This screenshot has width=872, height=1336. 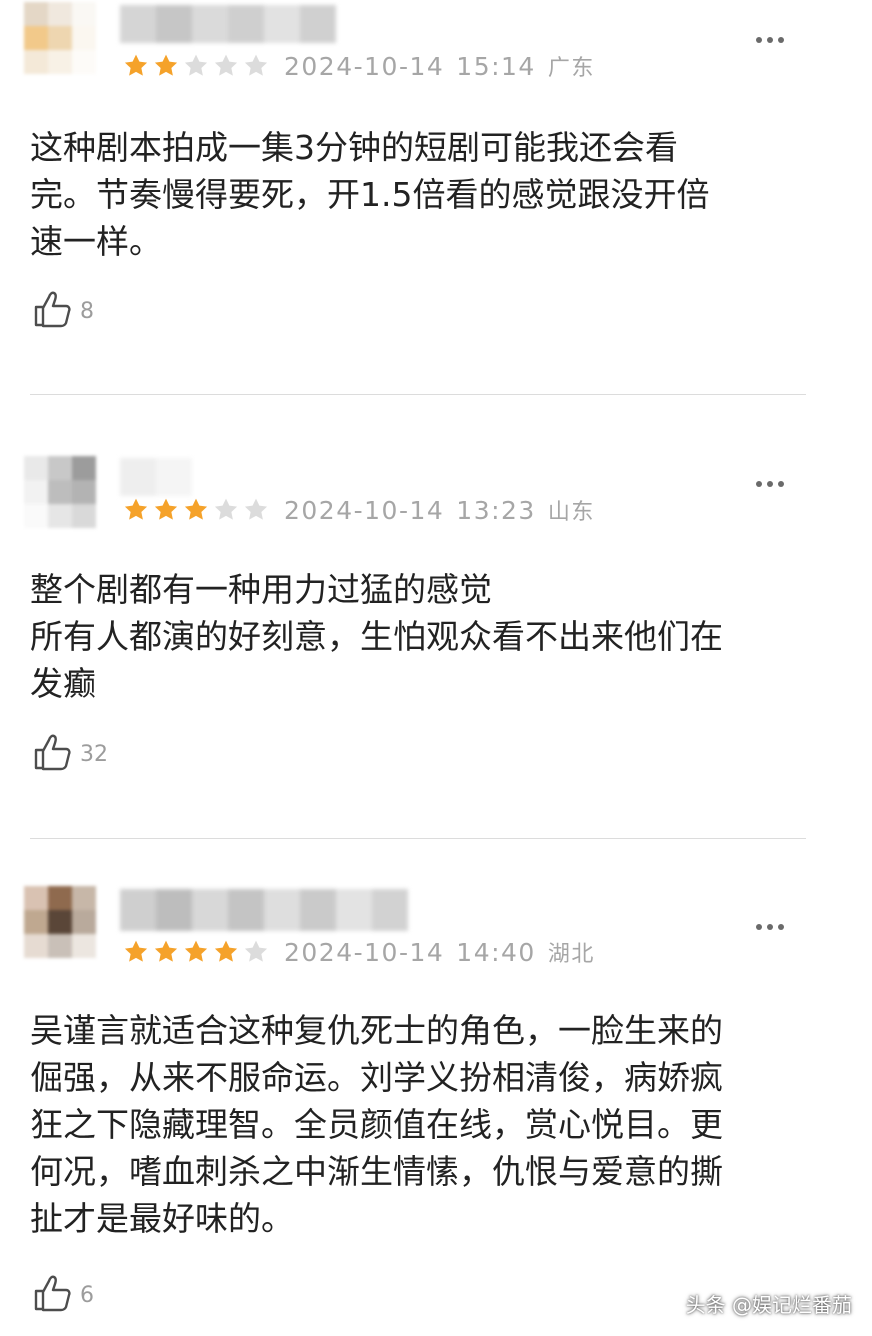 What do you see at coordinates (162, 1218) in the screenshot?
I see `review-text-line: 扯才是最好味的。` at bounding box center [162, 1218].